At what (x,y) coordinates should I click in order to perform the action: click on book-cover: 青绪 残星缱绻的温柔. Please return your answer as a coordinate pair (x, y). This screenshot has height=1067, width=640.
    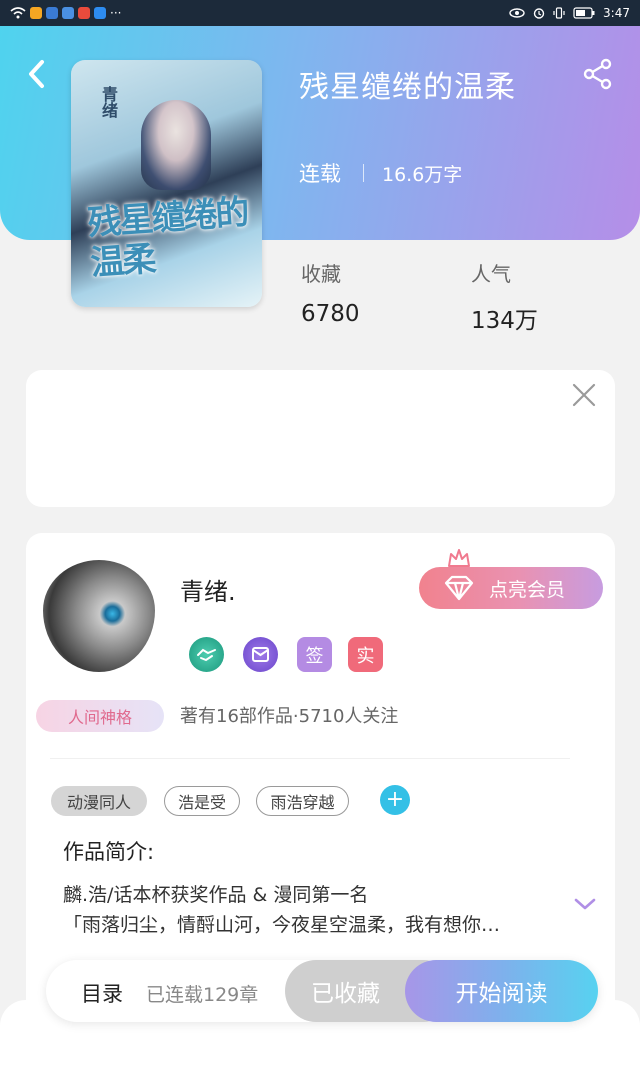
    Looking at the image, I should click on (166, 183).